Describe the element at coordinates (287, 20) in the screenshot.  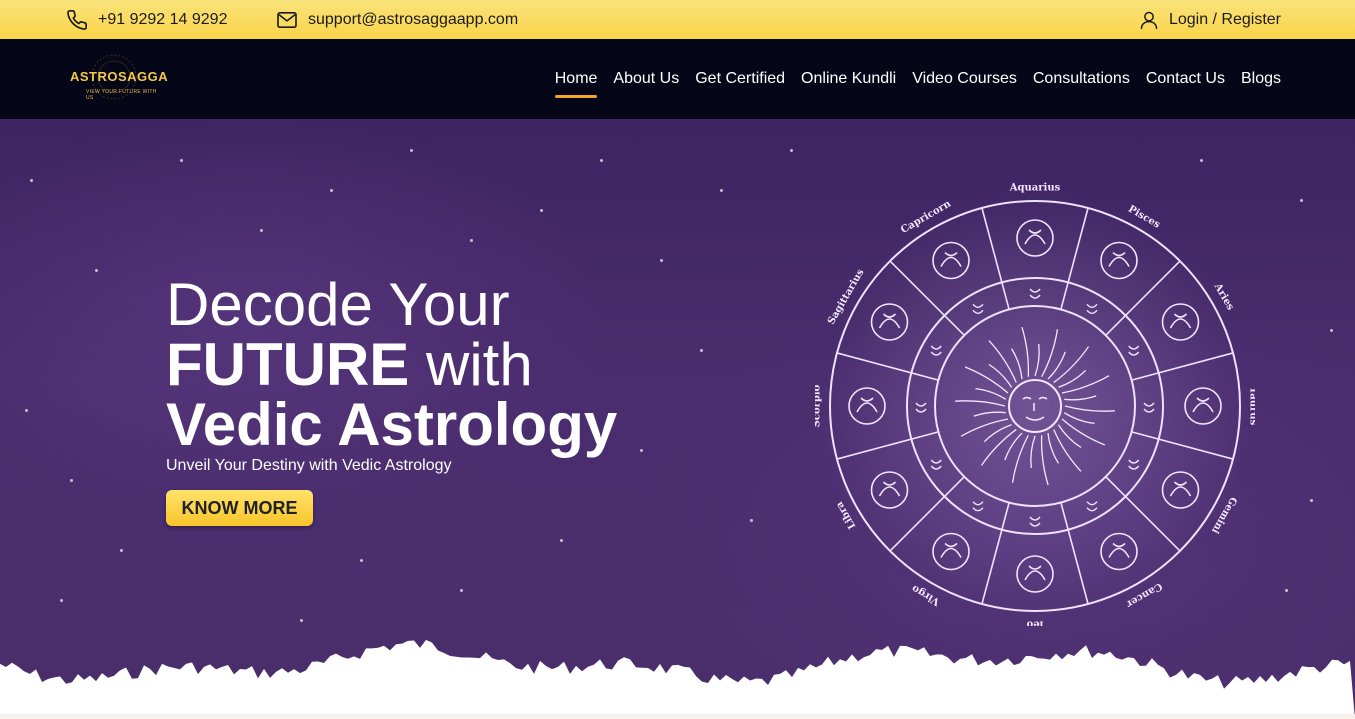
I see `mail-icon` at that location.